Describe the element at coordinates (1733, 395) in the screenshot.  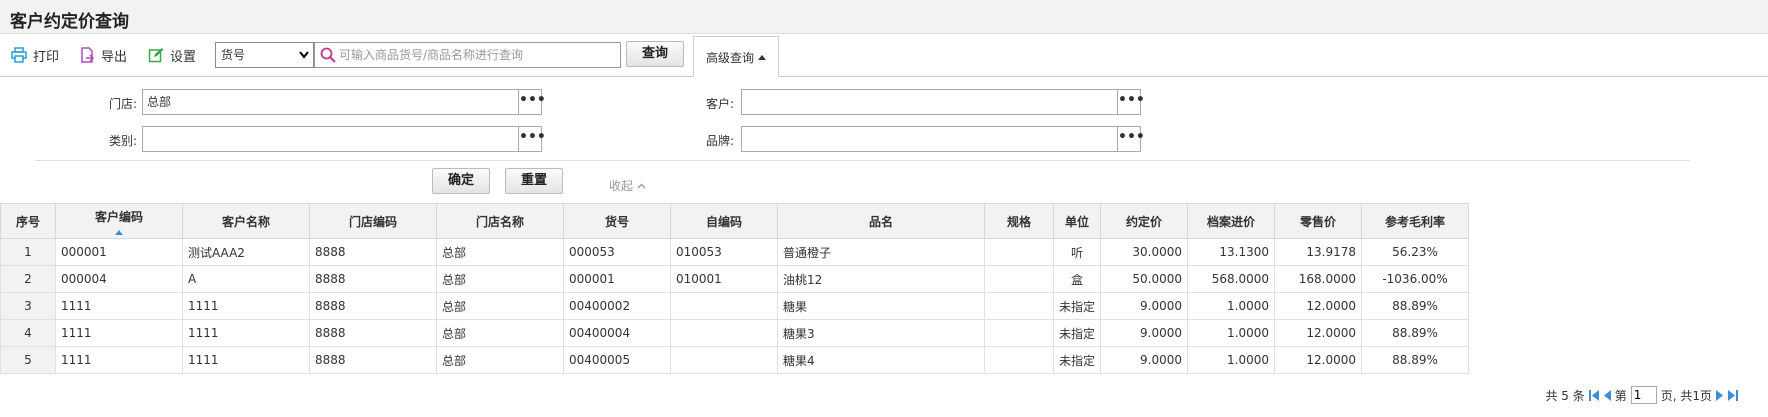
I see `last-page-icon` at that location.